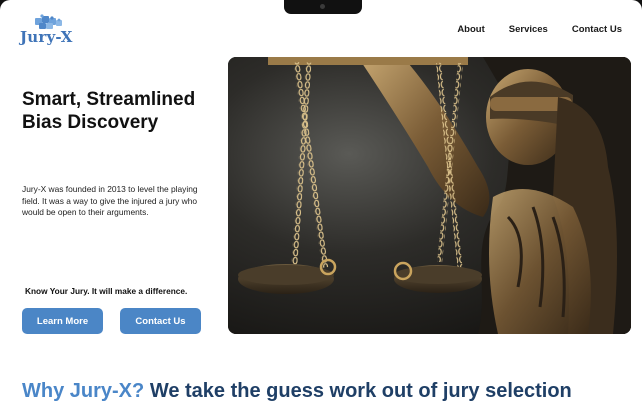 The height and width of the screenshot is (416, 642). Describe the element at coordinates (597, 29) in the screenshot. I see `nav-item-contact-us: Contact Us` at that location.